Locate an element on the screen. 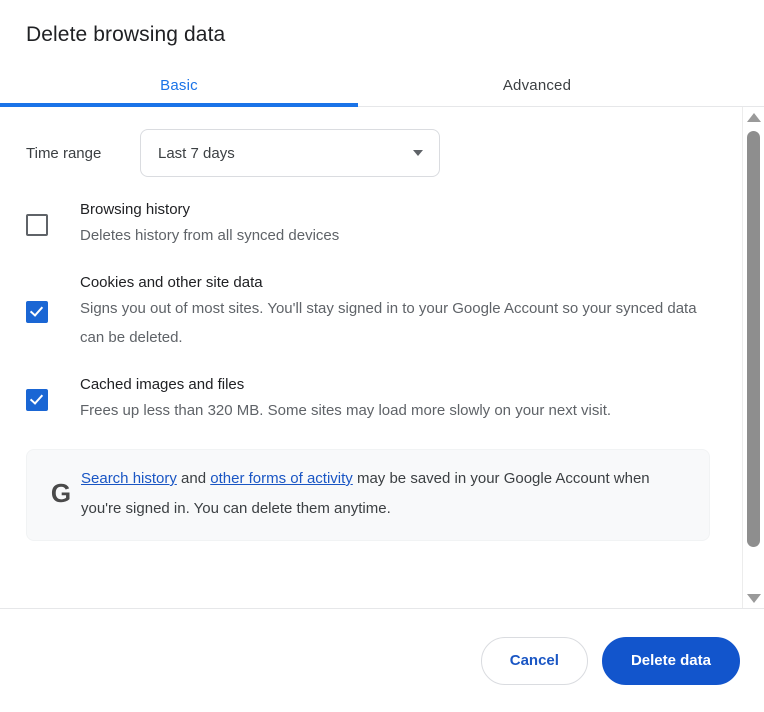  dialog-footer: Cancel Delete data is located at coordinates (382, 660).